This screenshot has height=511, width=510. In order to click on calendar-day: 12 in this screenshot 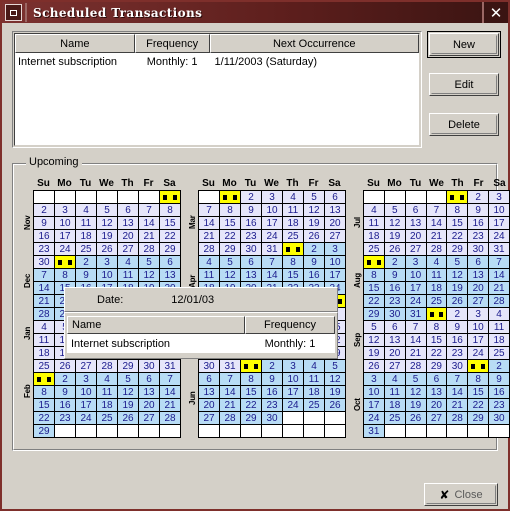, I will do `click(230, 275)`.